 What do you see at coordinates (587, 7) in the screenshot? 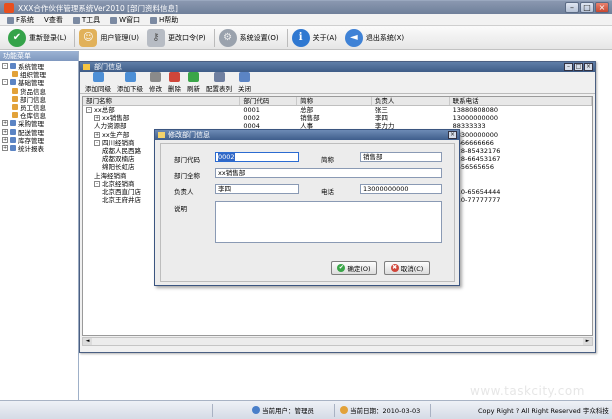
I see `maximize-button: □` at bounding box center [587, 7].